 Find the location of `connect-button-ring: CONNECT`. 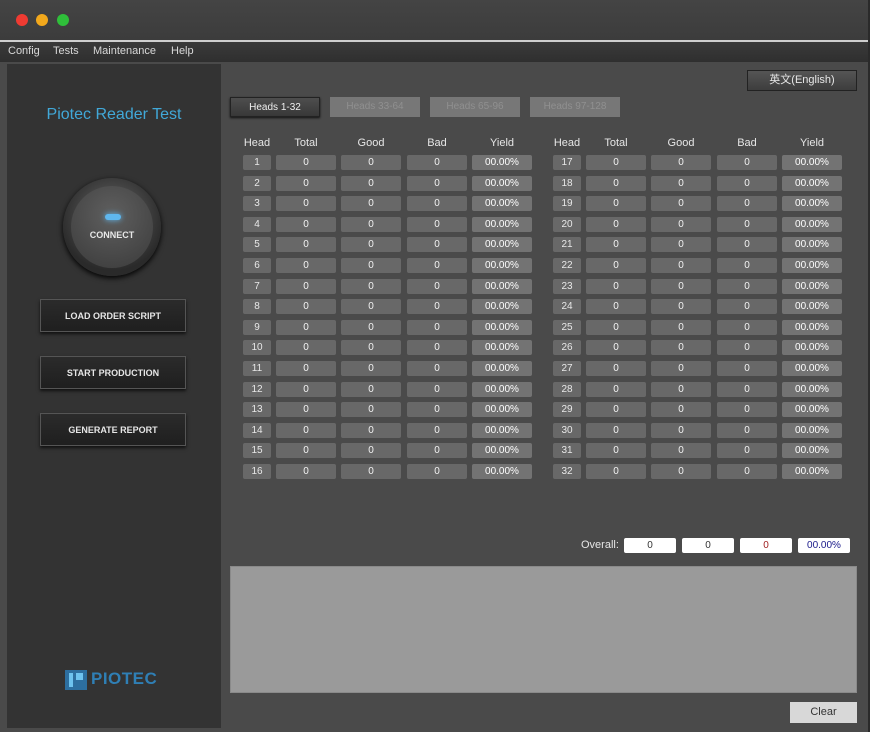

connect-button-ring: CONNECT is located at coordinates (112, 227).